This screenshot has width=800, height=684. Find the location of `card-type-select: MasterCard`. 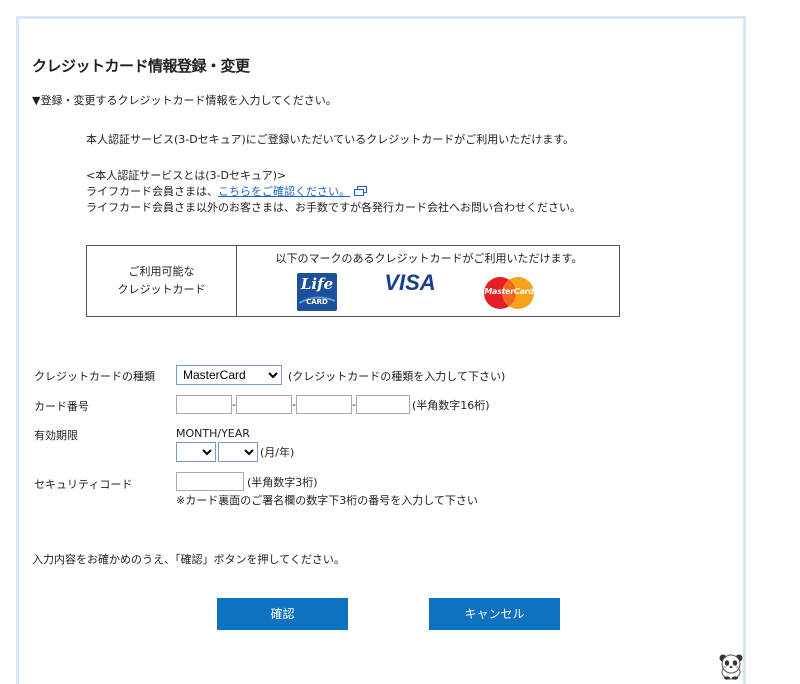

card-type-select: MasterCard is located at coordinates (229, 375).